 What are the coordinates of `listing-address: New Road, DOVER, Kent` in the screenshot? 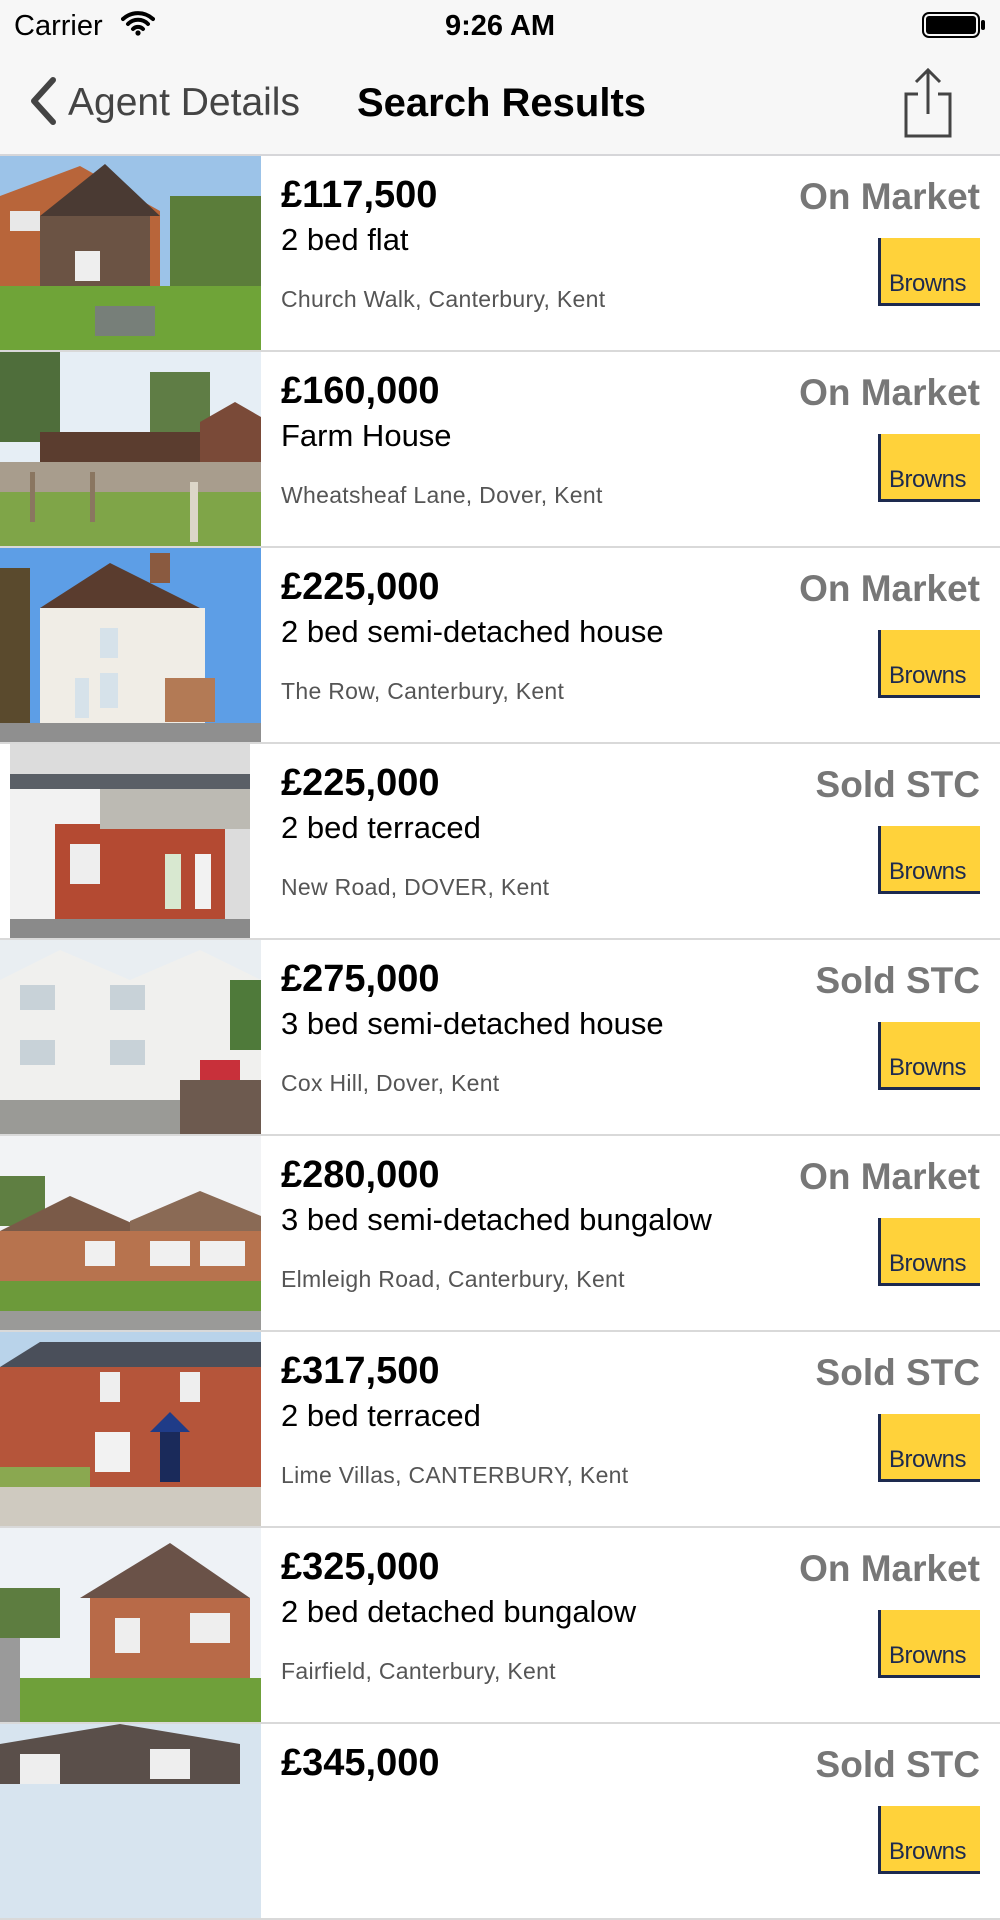 It's located at (415, 887).